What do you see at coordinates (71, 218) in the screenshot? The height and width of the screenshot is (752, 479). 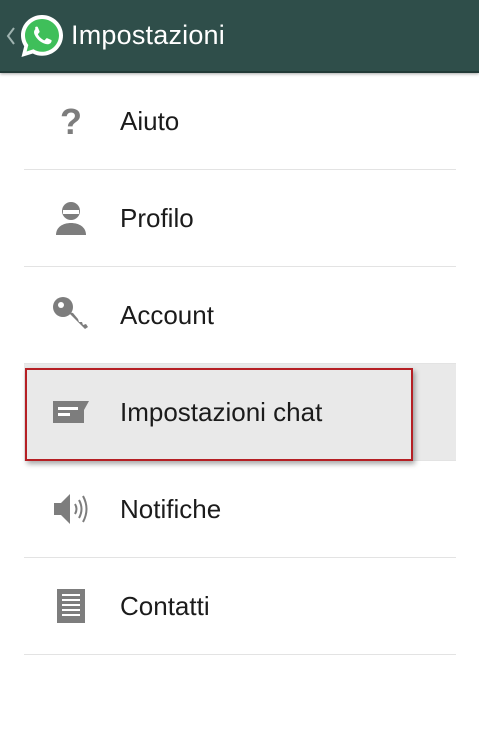 I see `profile-icon` at bounding box center [71, 218].